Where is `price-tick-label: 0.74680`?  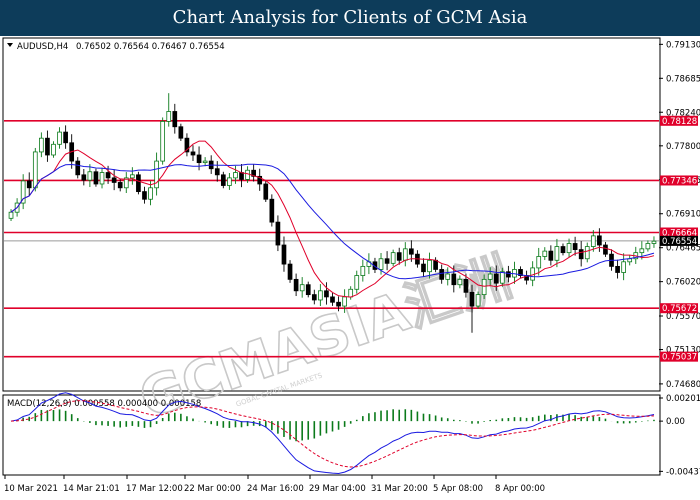 price-tick-label: 0.74680 is located at coordinates (683, 385).